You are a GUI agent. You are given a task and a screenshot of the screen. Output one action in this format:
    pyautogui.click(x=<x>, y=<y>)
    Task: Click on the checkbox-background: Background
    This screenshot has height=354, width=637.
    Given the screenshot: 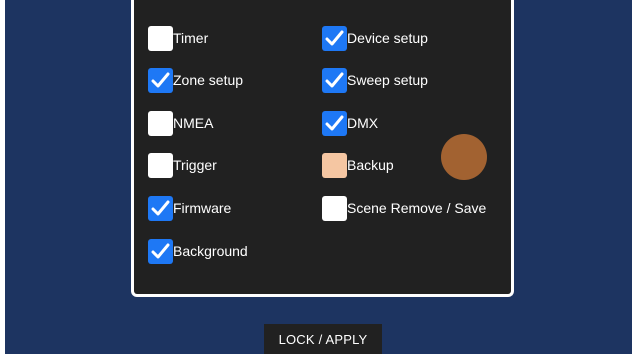 What is the action you would take?
    pyautogui.click(x=198, y=251)
    